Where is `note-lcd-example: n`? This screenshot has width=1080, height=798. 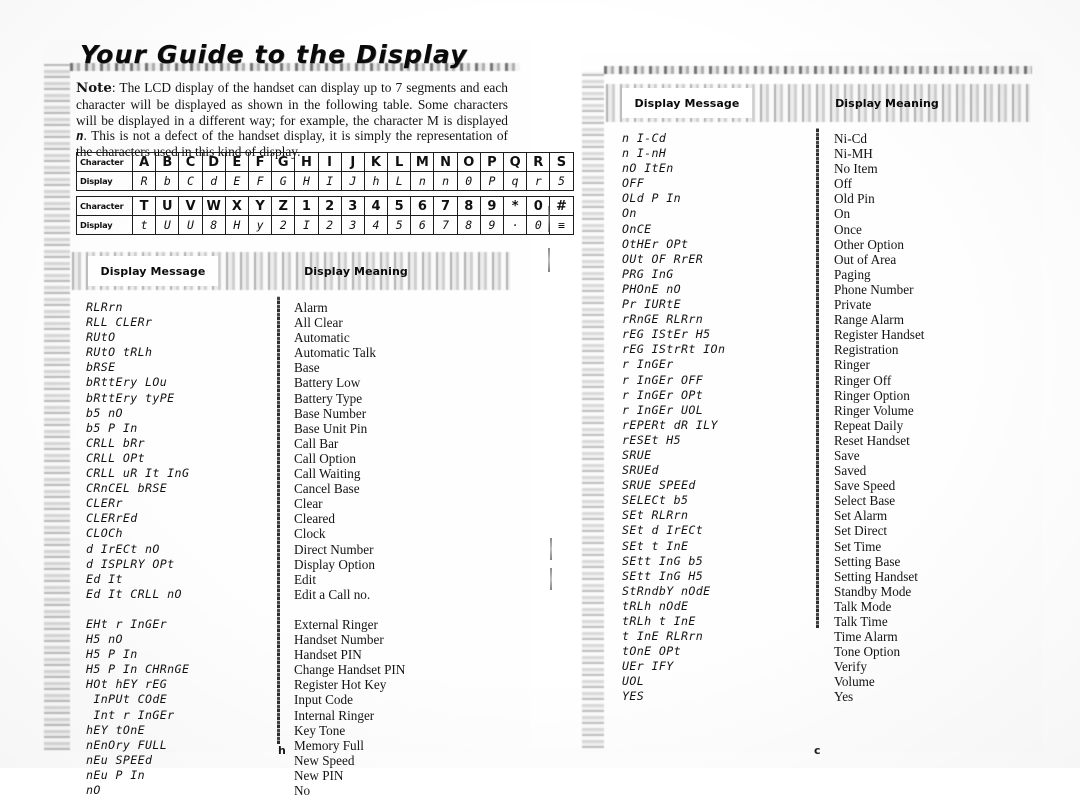 note-lcd-example: n is located at coordinates (80, 136).